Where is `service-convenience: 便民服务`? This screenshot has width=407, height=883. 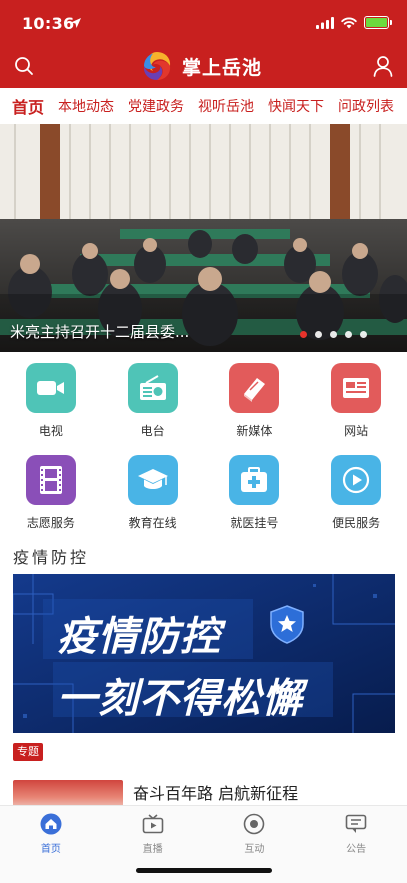 service-convenience: 便民服务 is located at coordinates (356, 498).